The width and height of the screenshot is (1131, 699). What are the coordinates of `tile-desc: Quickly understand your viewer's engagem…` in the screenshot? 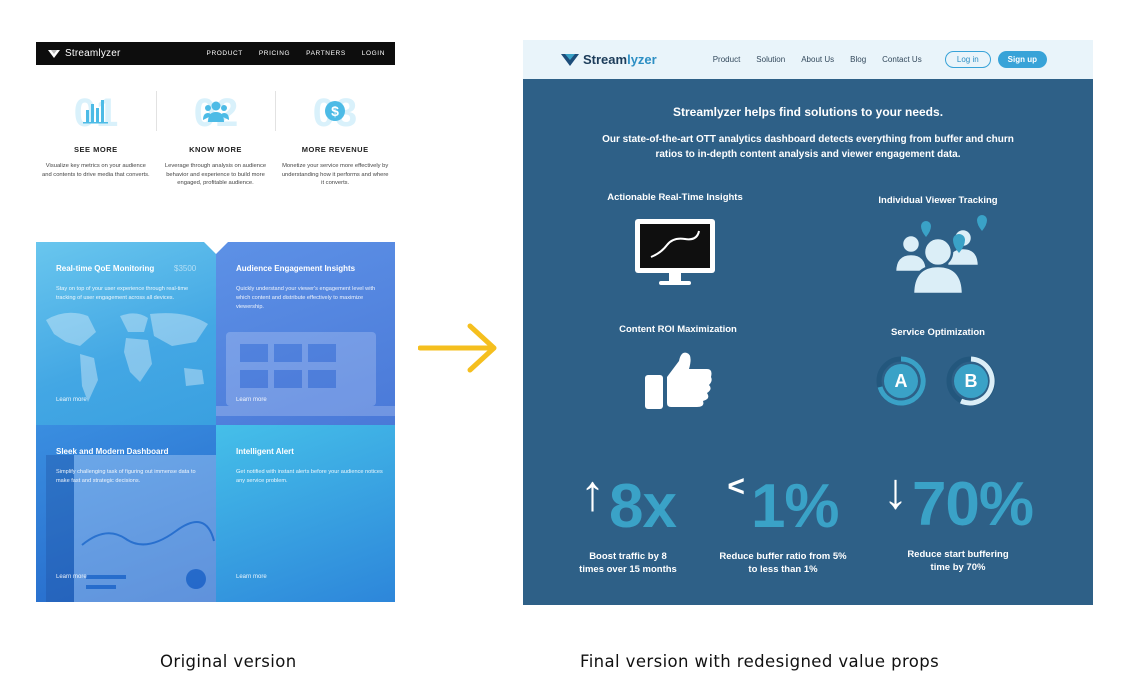 It's located at (306, 298).